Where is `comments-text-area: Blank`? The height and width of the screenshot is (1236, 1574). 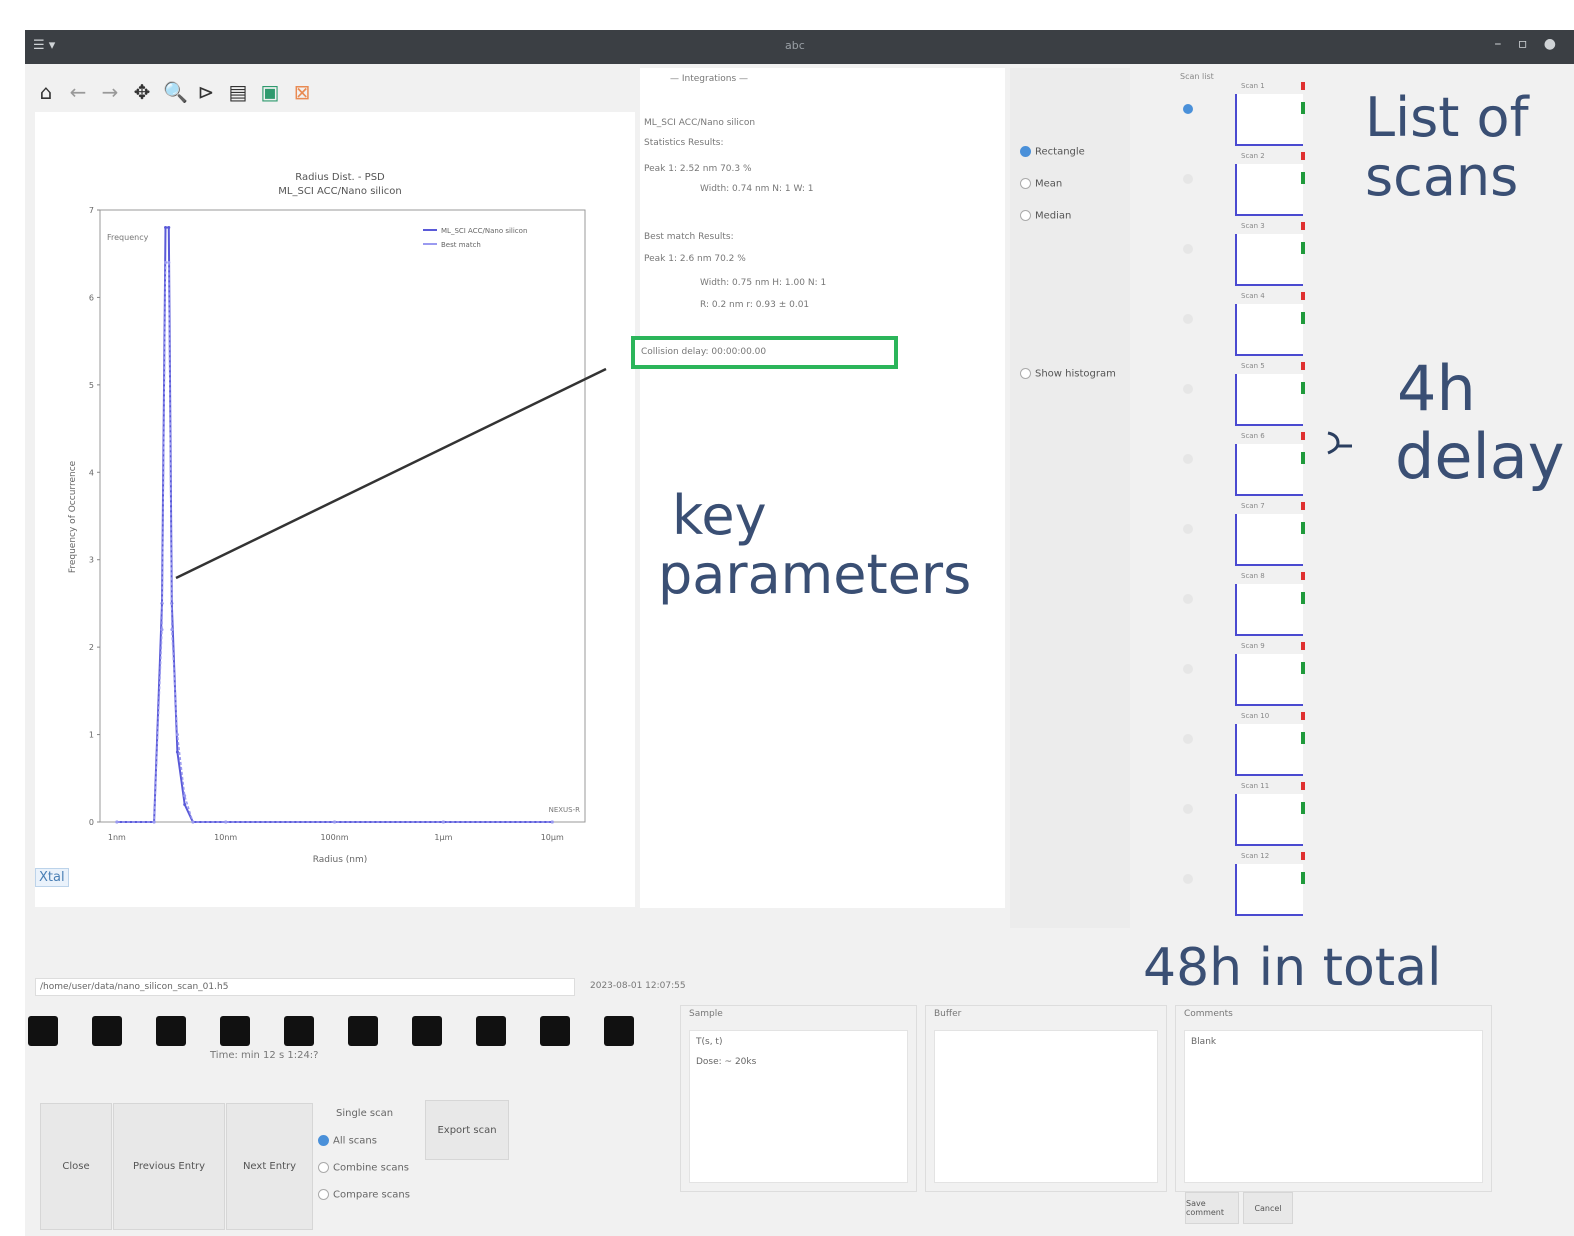
comments-text-area: Blank is located at coordinates (1333, 1106).